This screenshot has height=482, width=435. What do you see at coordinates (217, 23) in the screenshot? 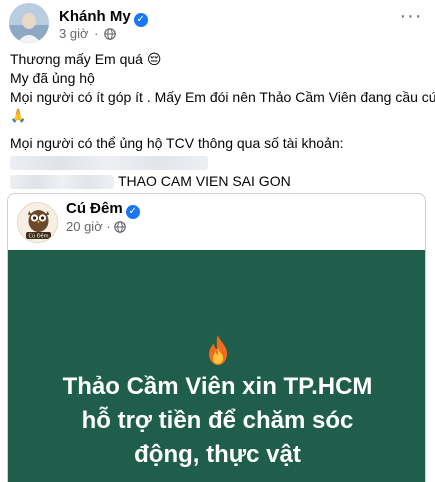
I see `post-header: Khánh My ✓ 3 giờ · ···` at bounding box center [217, 23].